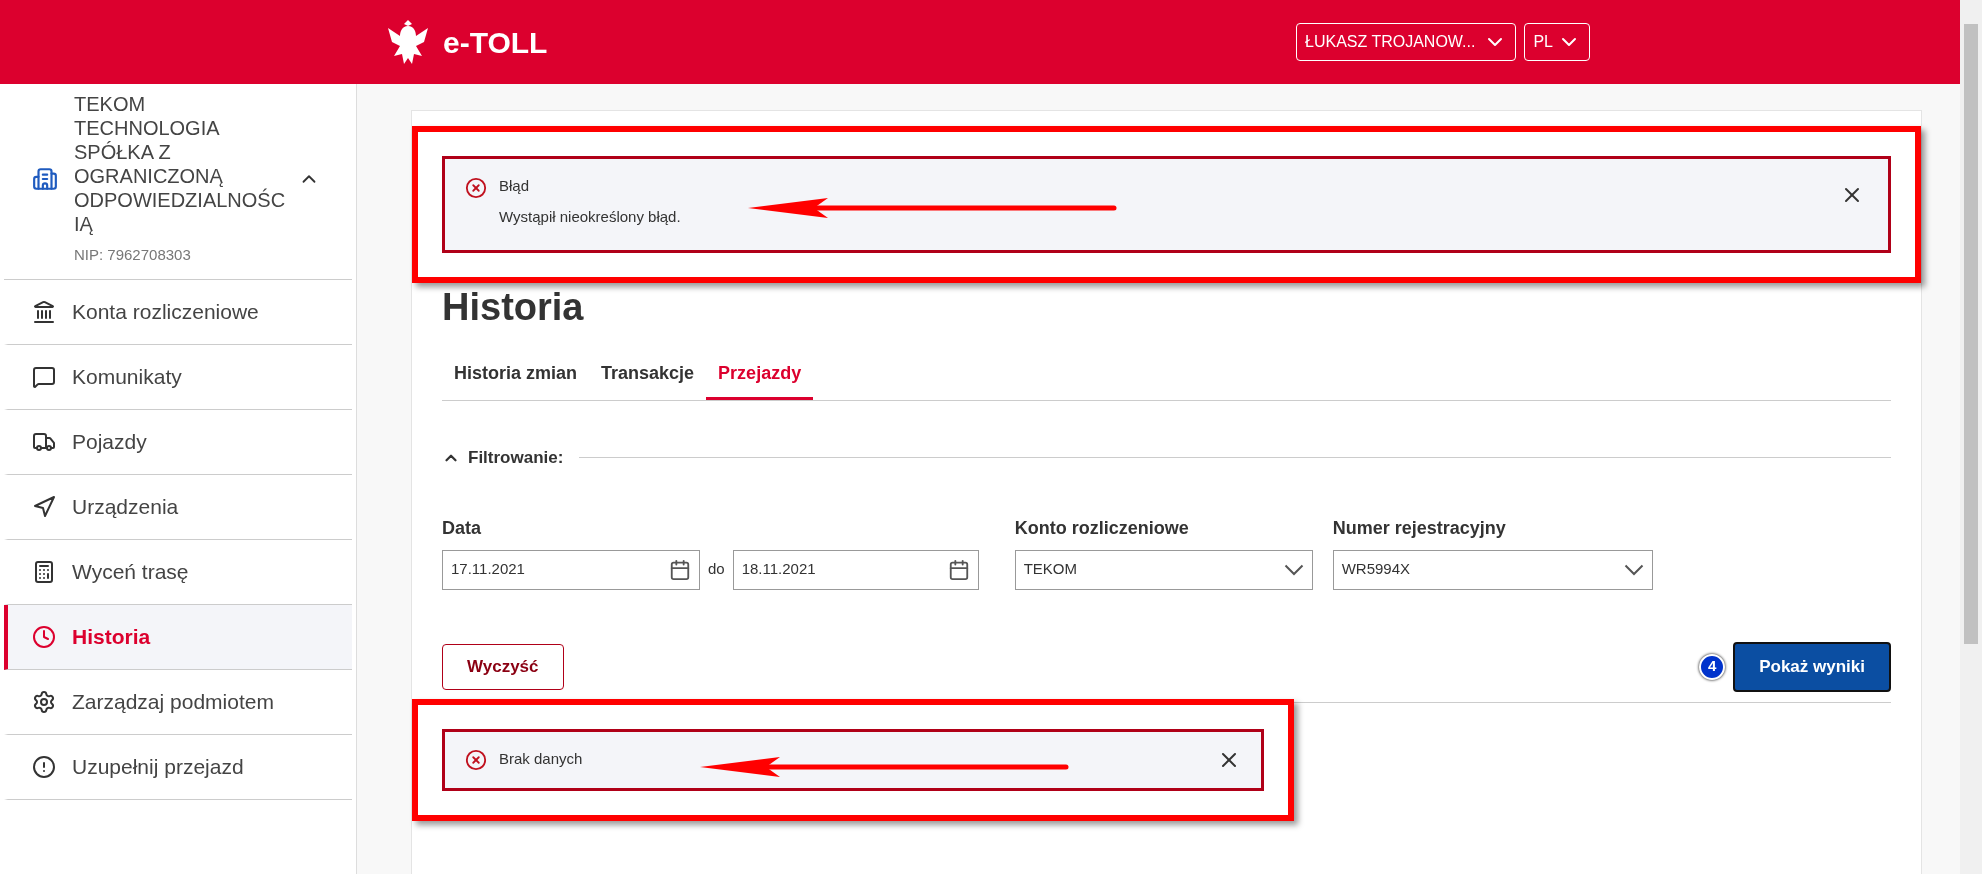 Image resolution: width=1982 pixels, height=874 pixels. Describe the element at coordinates (541, 759) in the screenshot. I see `alert-message: Brak danych` at that location.